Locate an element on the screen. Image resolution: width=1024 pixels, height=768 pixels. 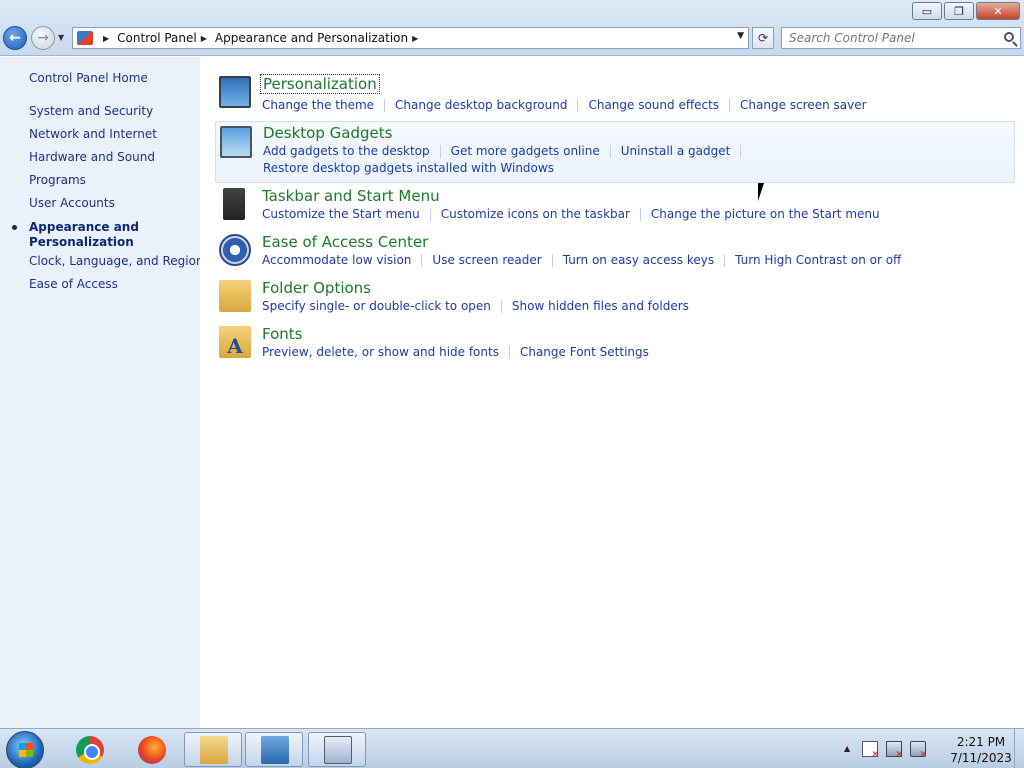
link-change-theme: Change the theme is located at coordinates (318, 105).